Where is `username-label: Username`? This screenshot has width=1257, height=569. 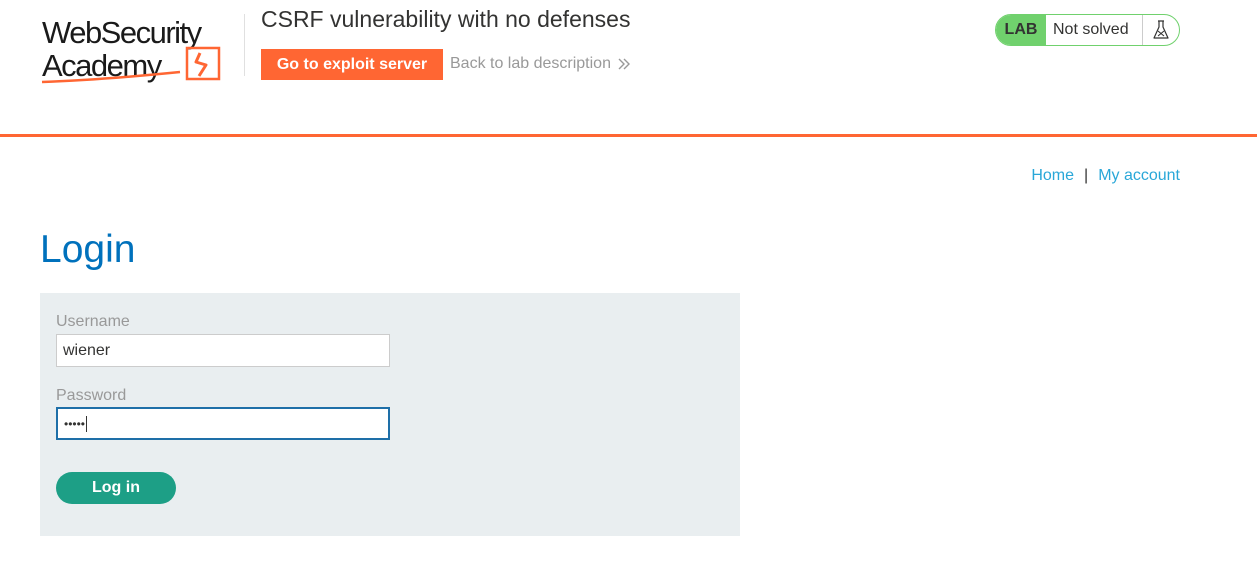 username-label: Username is located at coordinates (93, 321).